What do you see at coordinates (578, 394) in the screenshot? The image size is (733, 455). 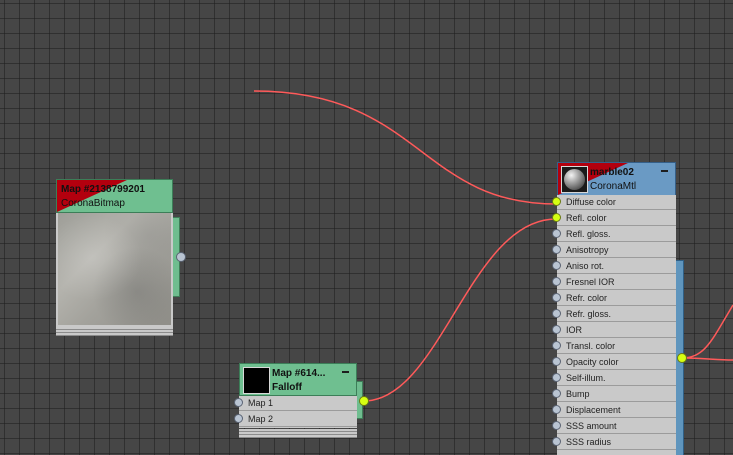 I see `slot-label: Bump` at bounding box center [578, 394].